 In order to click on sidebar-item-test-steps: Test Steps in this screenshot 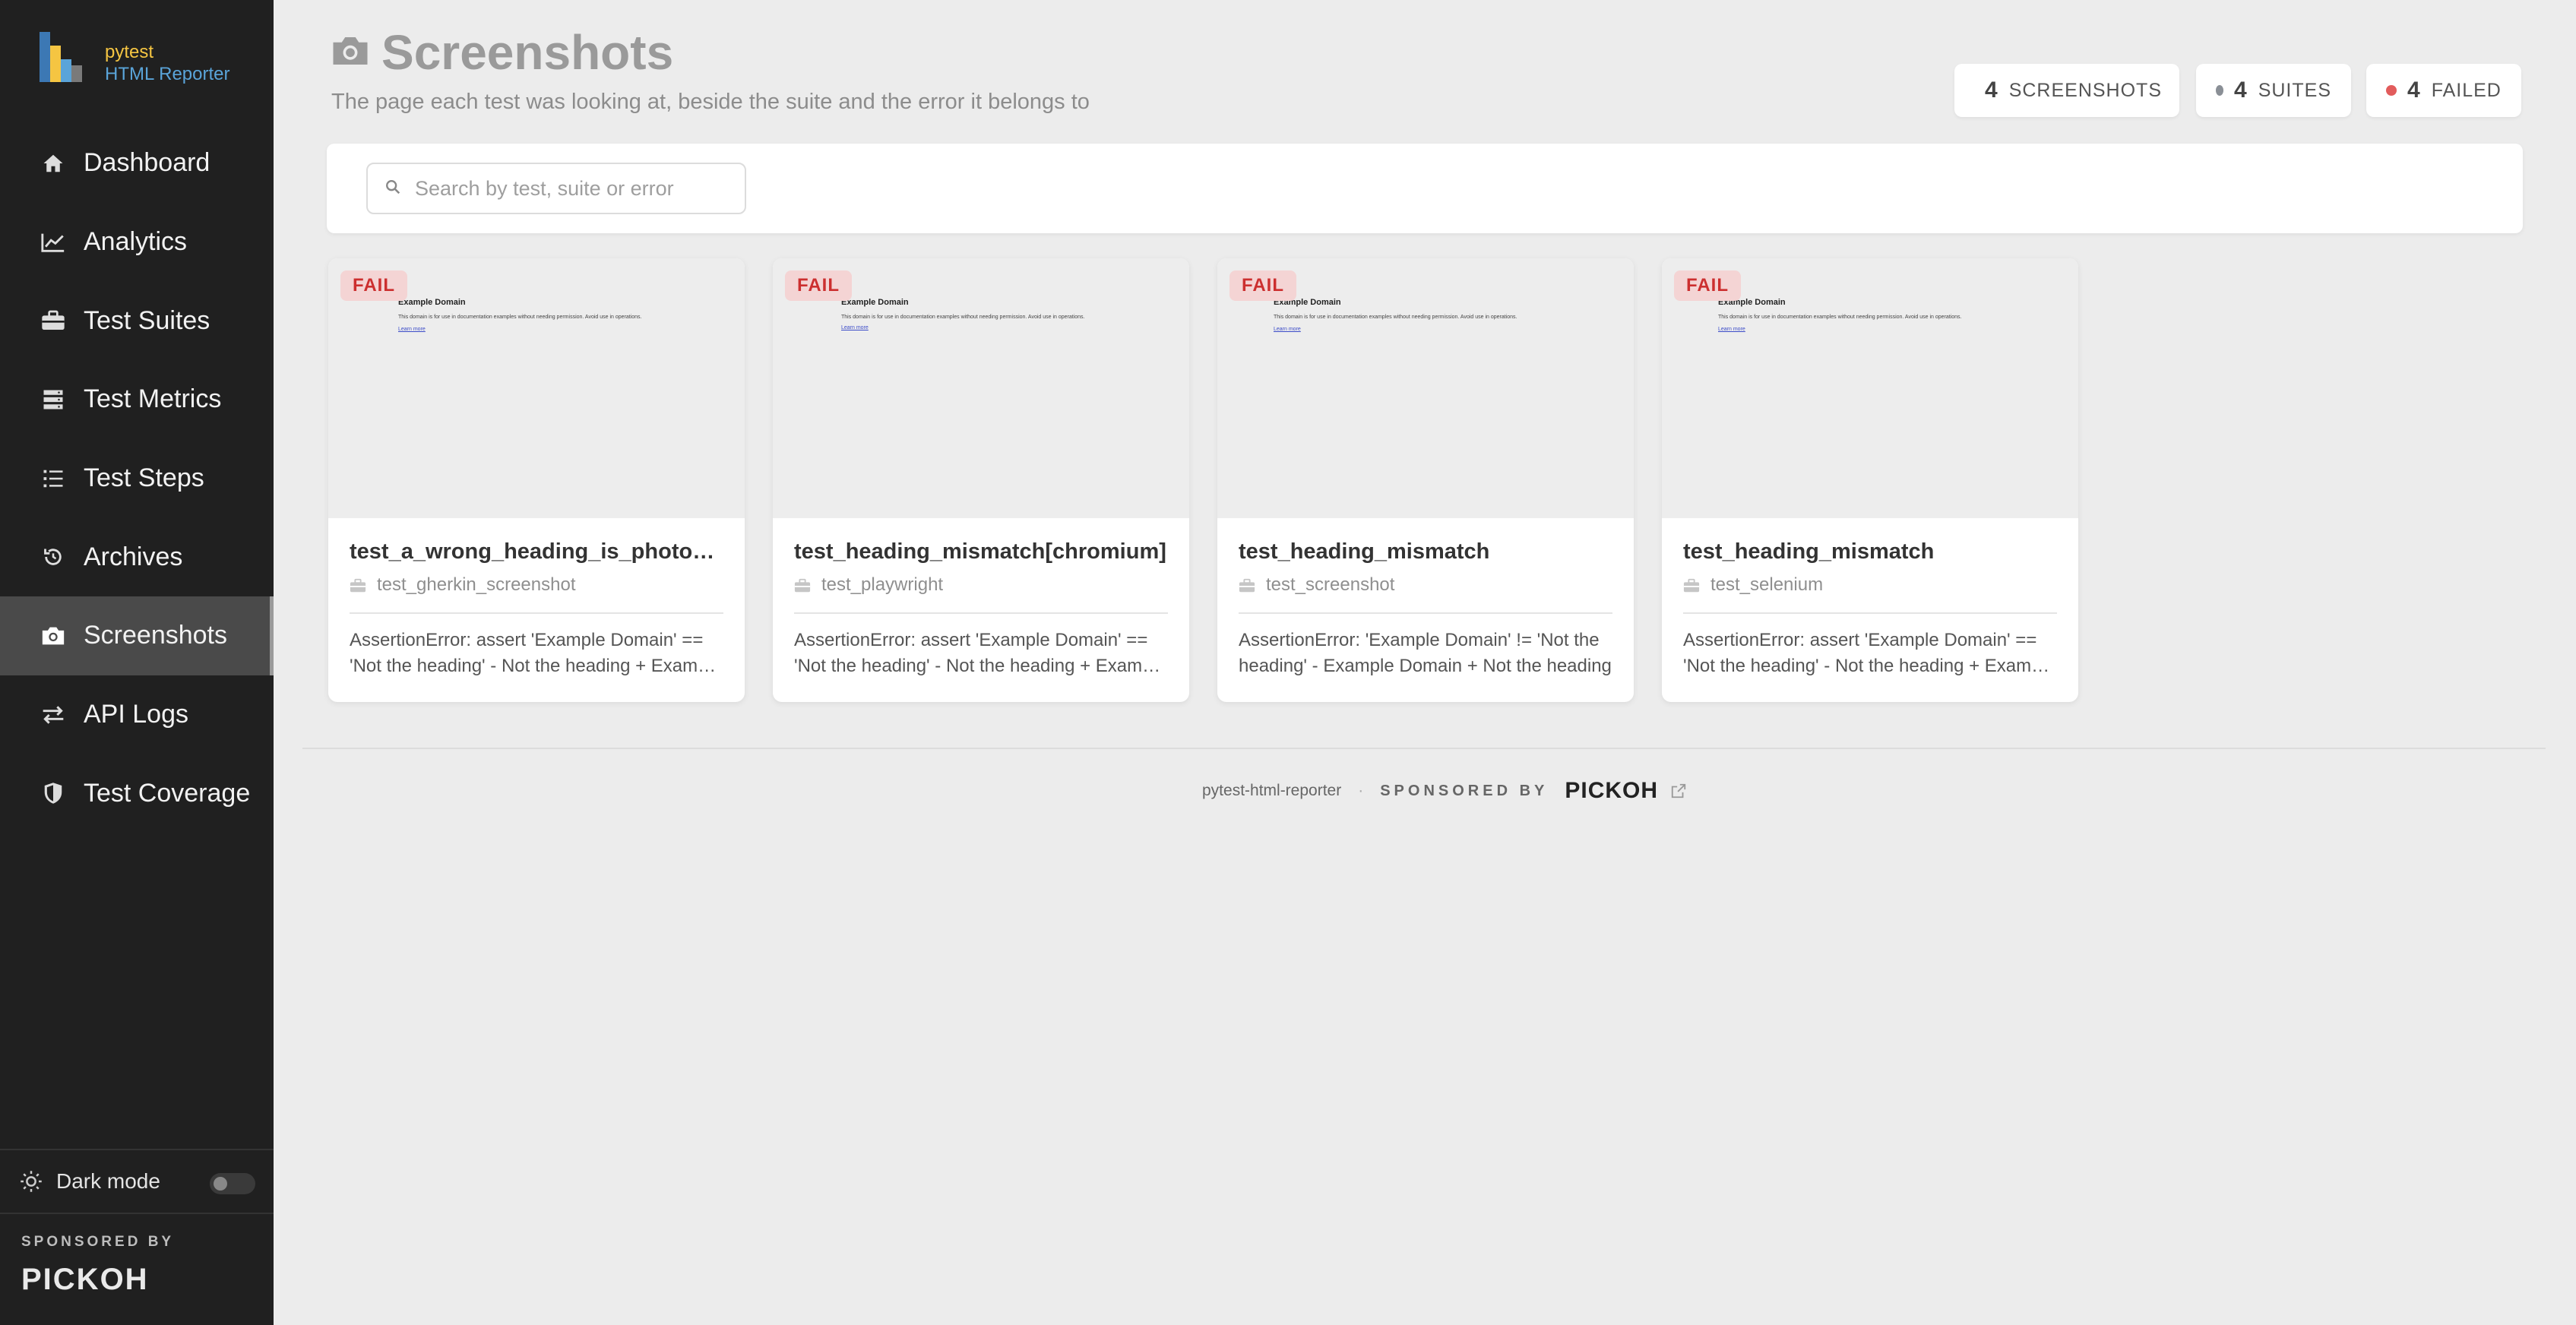, I will do `click(137, 479)`.